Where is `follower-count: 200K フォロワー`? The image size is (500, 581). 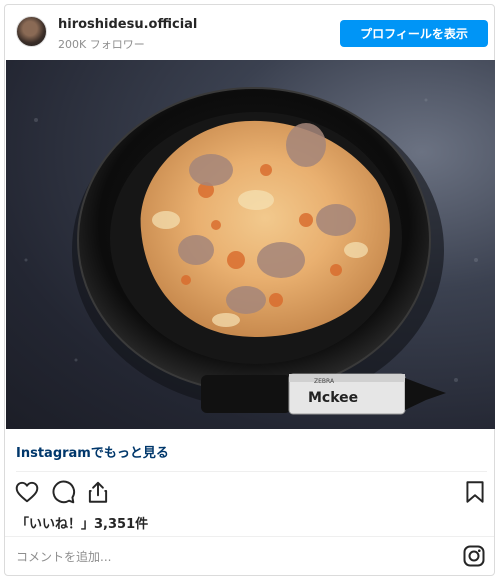 follower-count: 200K フォロワー is located at coordinates (101, 44).